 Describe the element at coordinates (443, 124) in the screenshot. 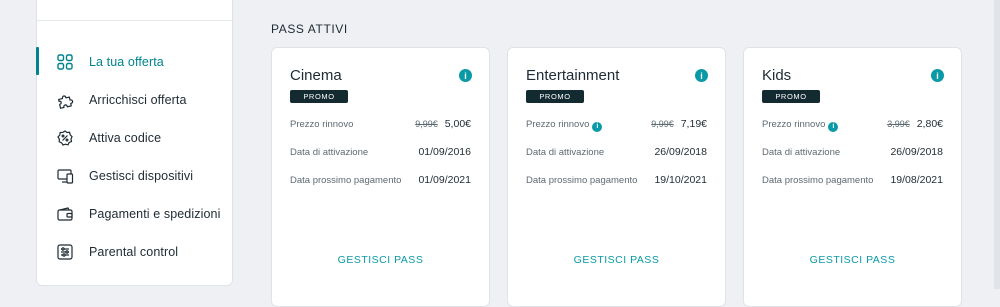

I see `renewal-price-value: 9,99€ 5,00€` at that location.